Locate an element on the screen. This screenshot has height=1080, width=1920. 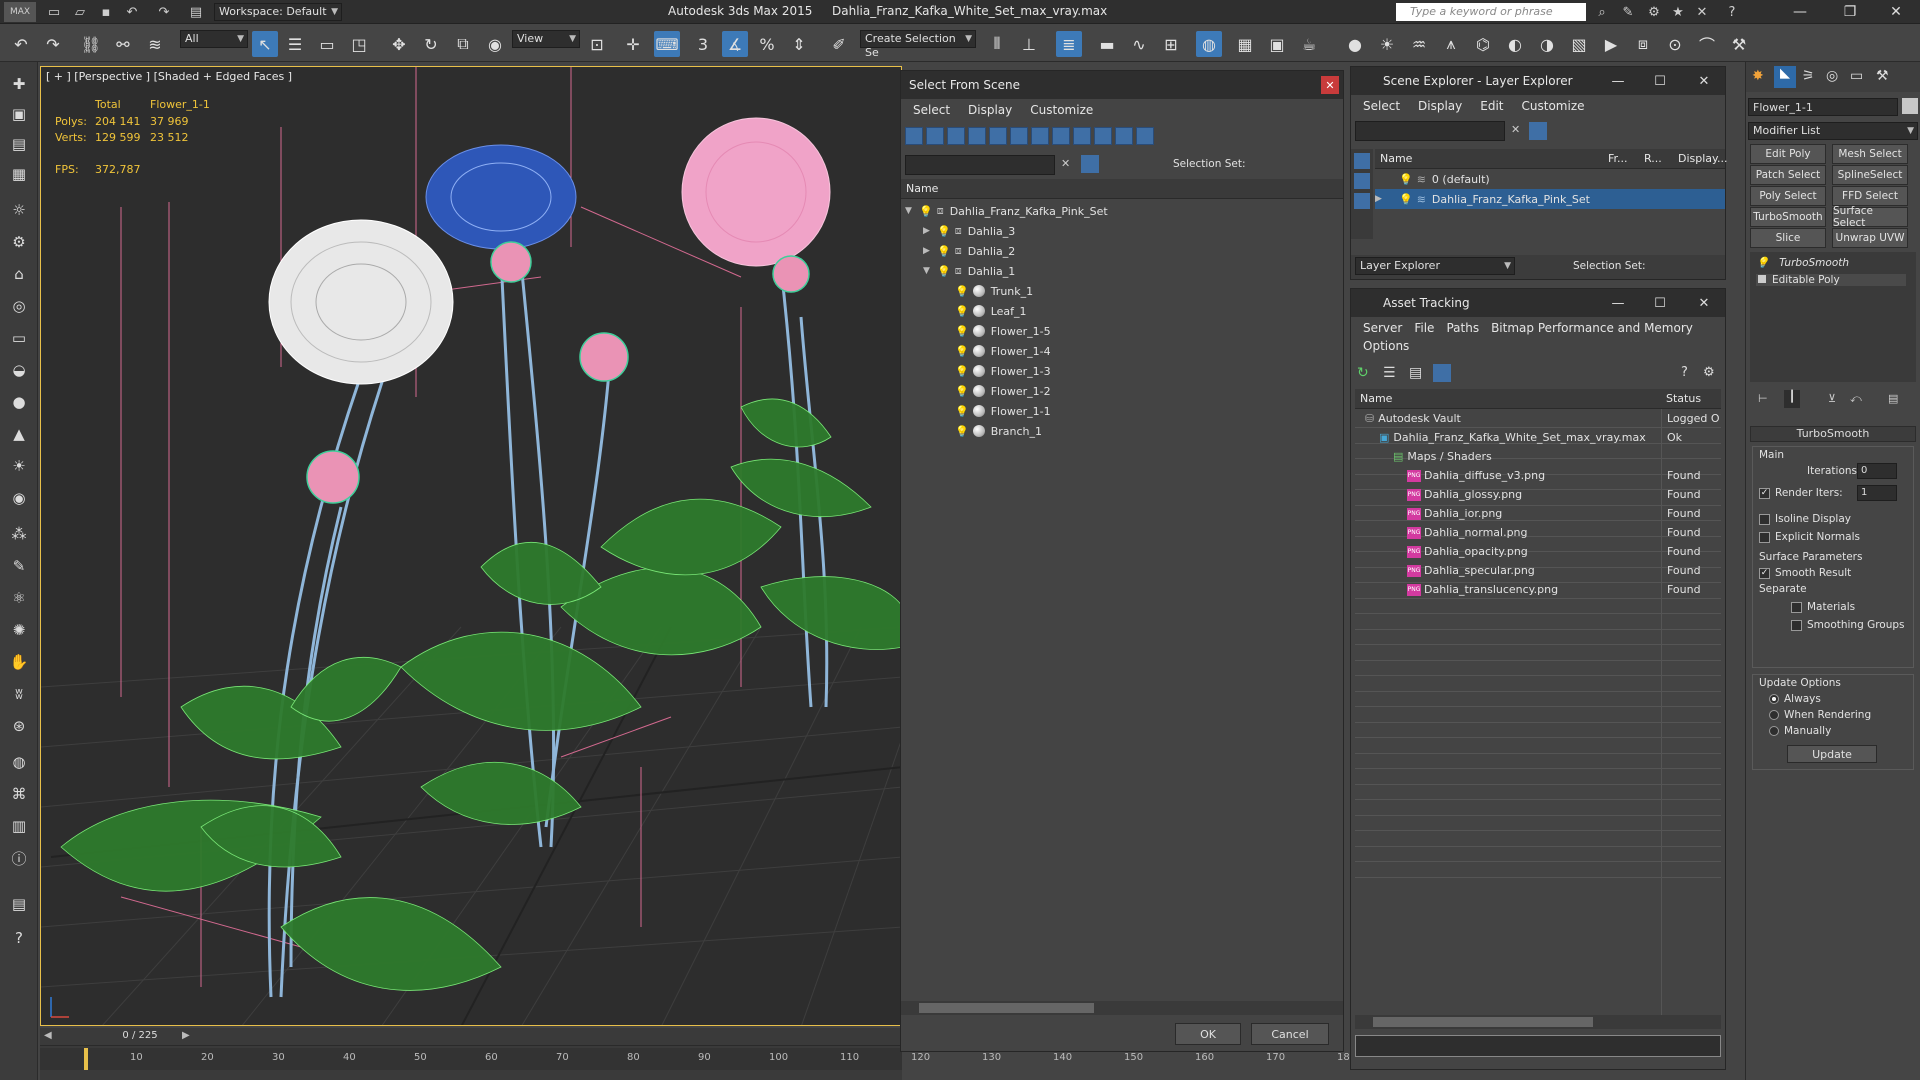
always-radio: Always is located at coordinates (1795, 699).